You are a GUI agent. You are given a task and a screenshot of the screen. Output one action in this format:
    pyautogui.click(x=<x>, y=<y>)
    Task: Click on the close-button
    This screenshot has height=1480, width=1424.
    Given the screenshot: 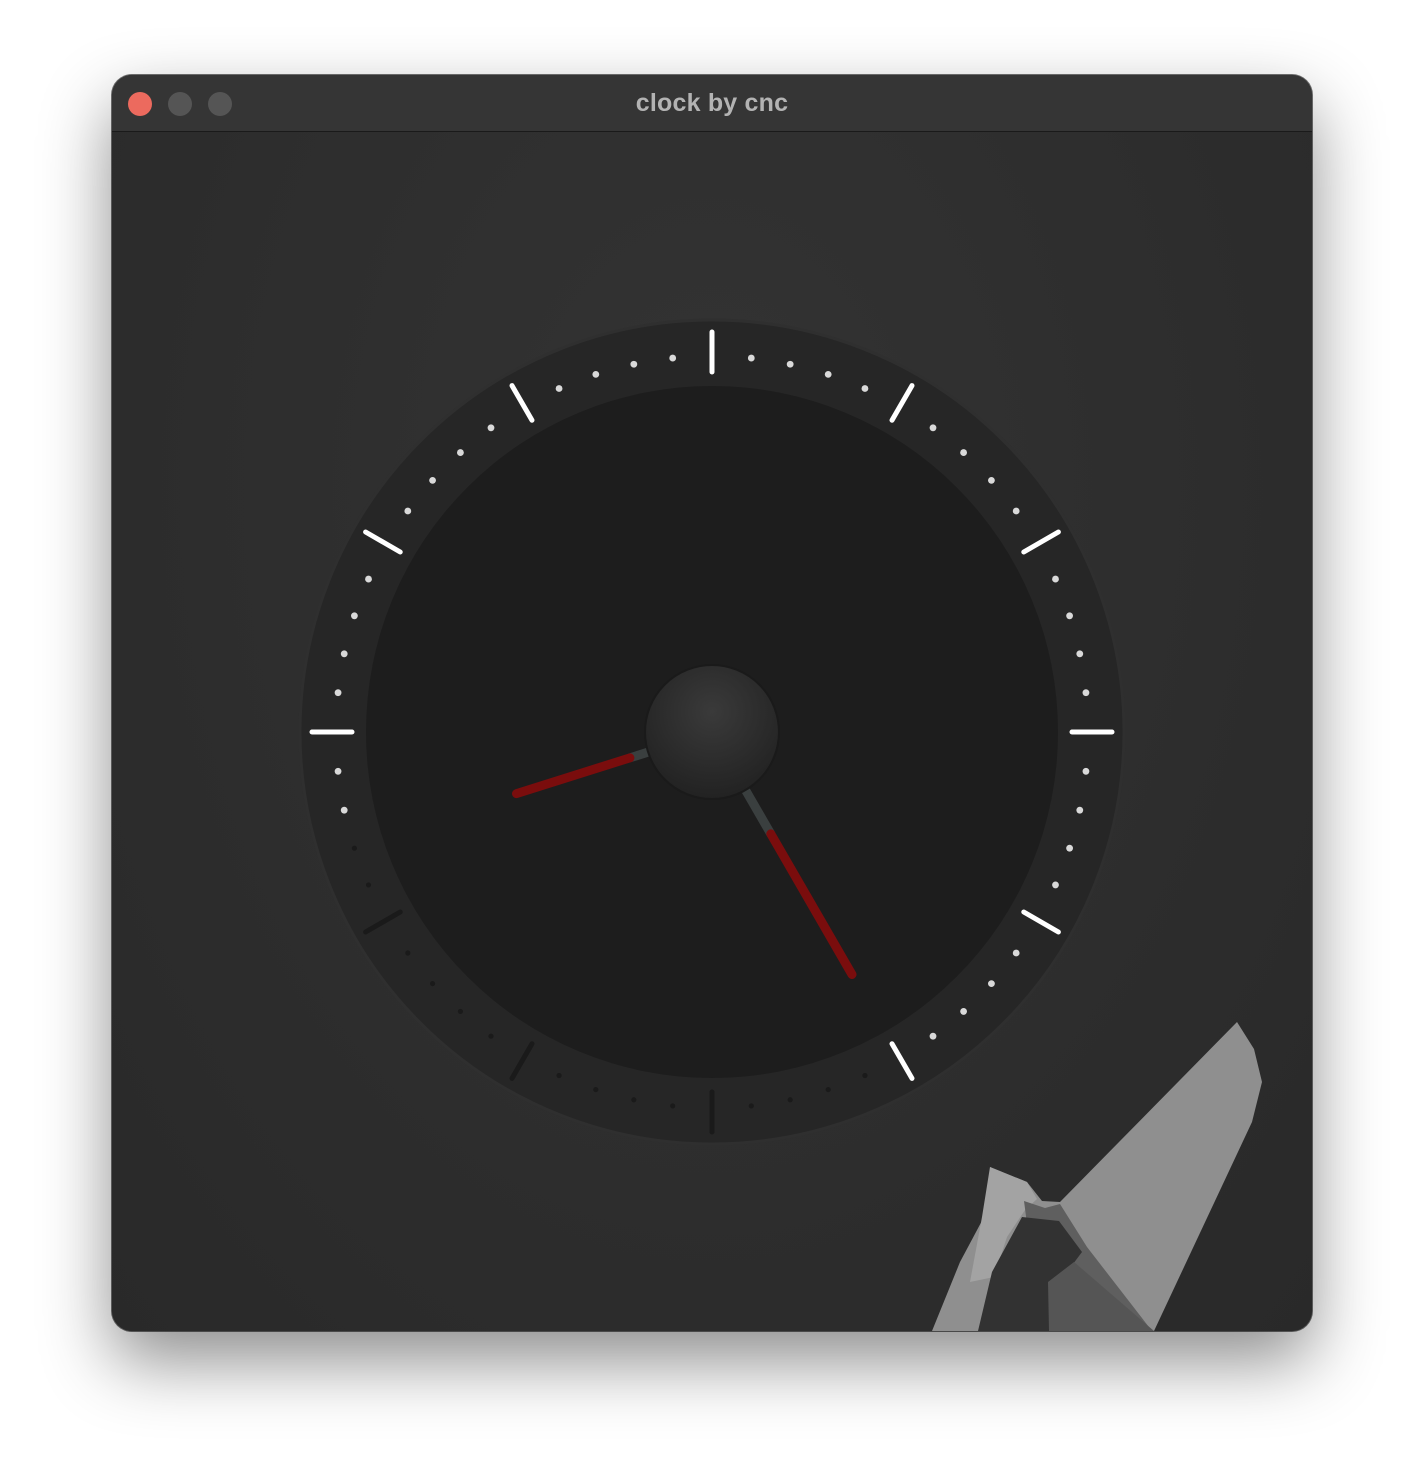 What is the action you would take?
    pyautogui.click(x=140, y=104)
    